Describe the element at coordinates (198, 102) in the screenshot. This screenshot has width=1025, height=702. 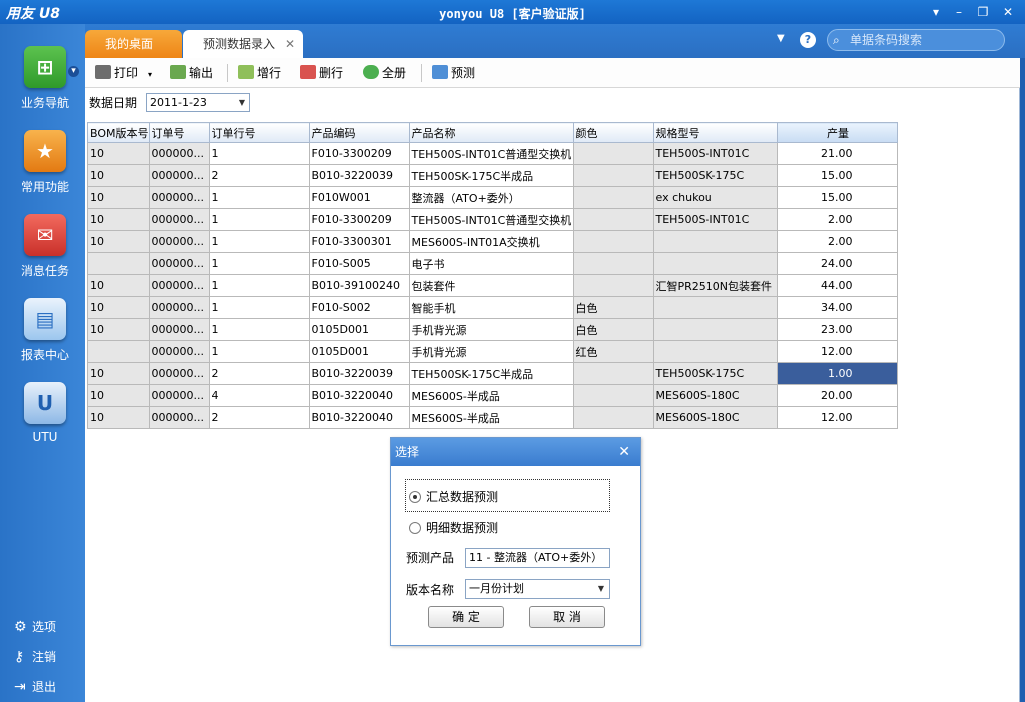
I see `date-field: 2011-1-23 ▼` at that location.